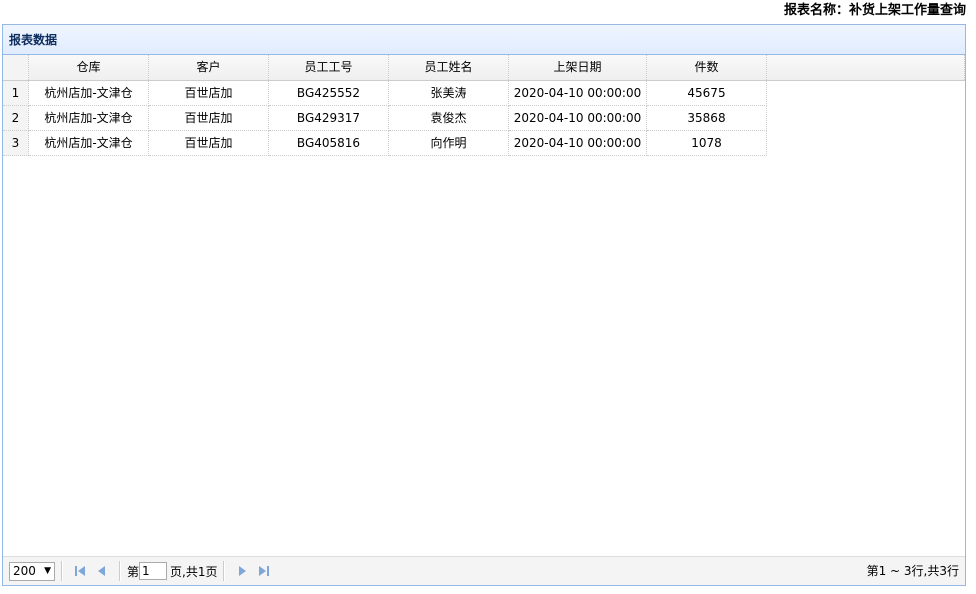 The image size is (976, 594). I want to click on header-filler, so click(866, 67).